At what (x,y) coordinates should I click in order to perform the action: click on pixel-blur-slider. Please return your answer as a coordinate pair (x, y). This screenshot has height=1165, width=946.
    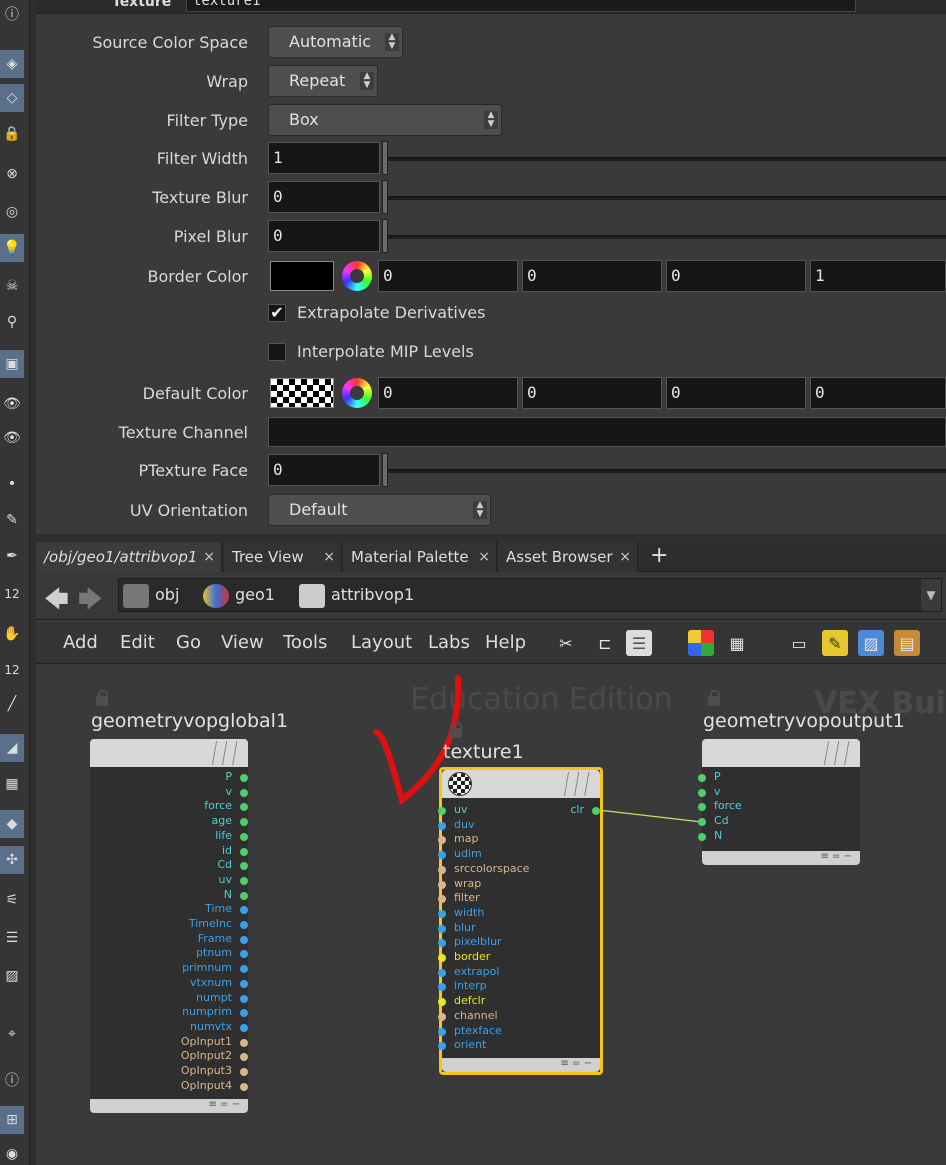
    Looking at the image, I should click on (667, 237).